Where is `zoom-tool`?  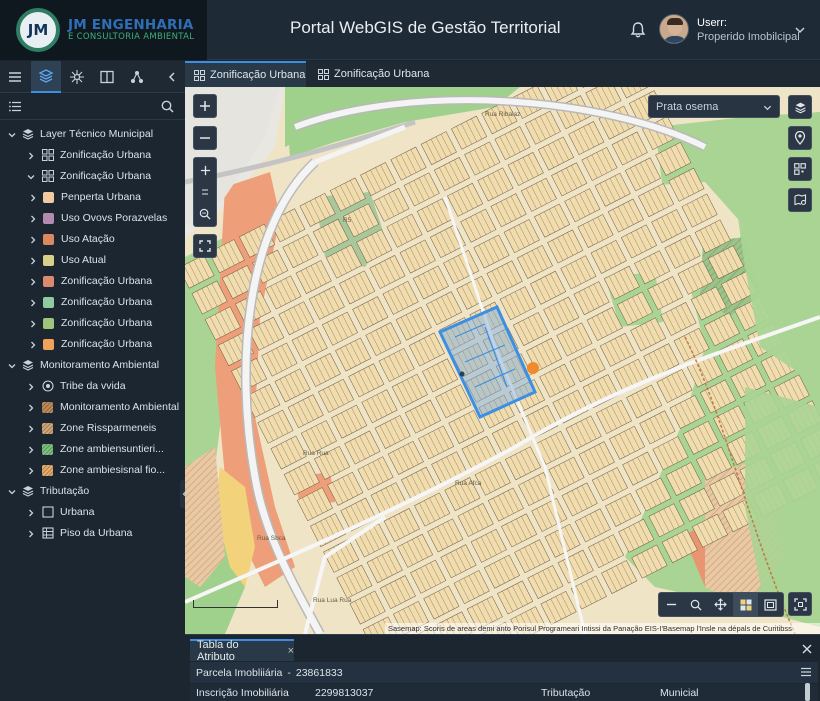 zoom-tool is located at coordinates (696, 604).